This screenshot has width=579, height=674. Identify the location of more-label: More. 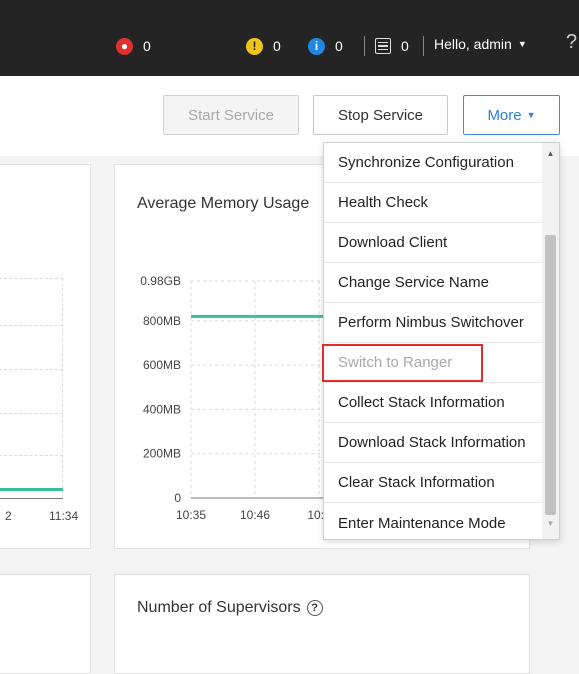
(504, 115).